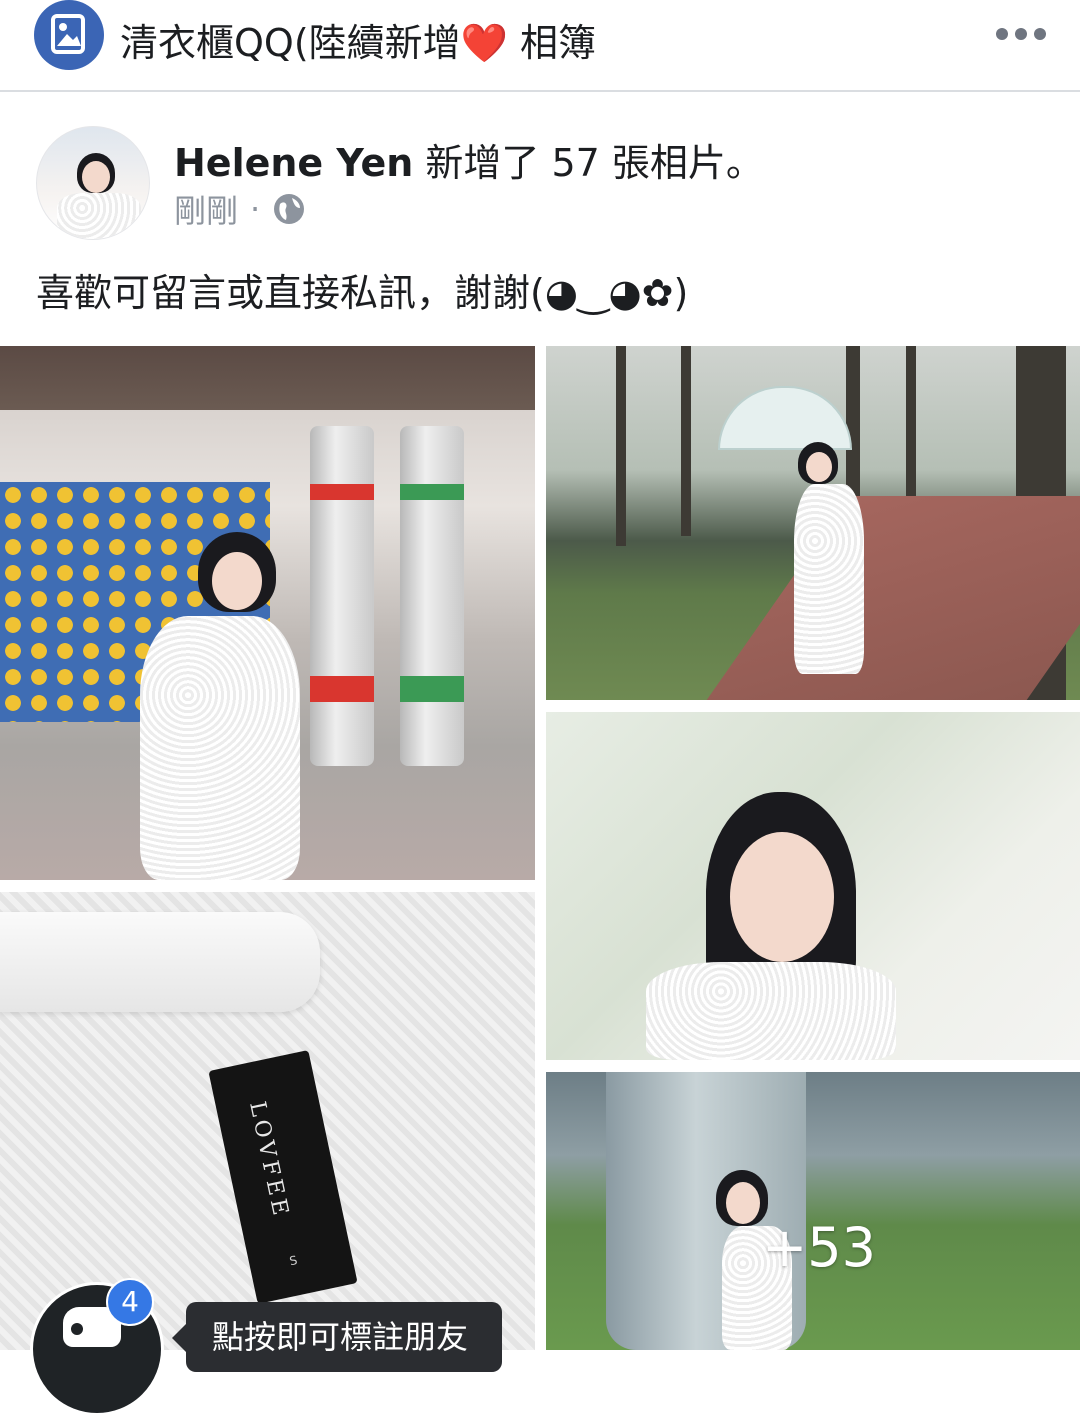 The width and height of the screenshot is (1080, 1416). Describe the element at coordinates (237, 581) in the screenshot. I see `model-face` at that location.